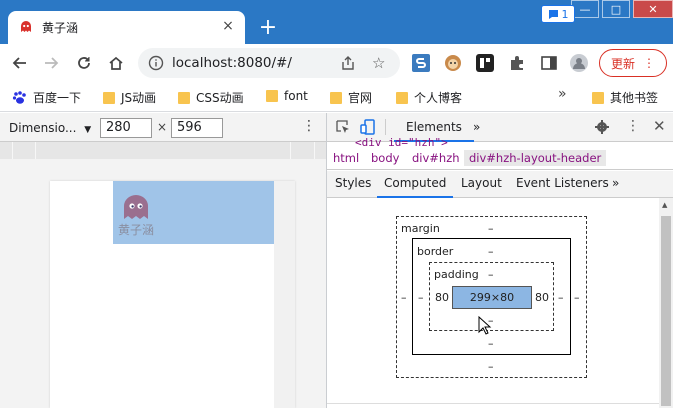 The width and height of the screenshot is (673, 408). I want to click on padding-label: padding, so click(456, 274).